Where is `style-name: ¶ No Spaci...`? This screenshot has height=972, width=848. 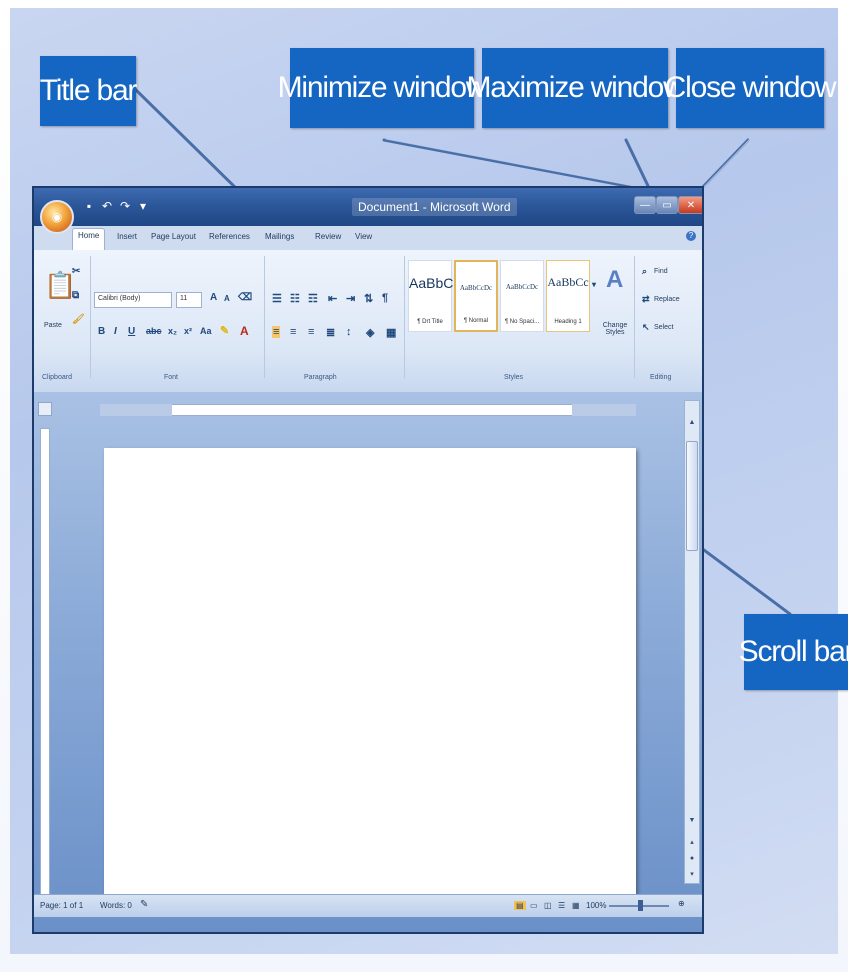 style-name: ¶ No Spaci... is located at coordinates (522, 322).